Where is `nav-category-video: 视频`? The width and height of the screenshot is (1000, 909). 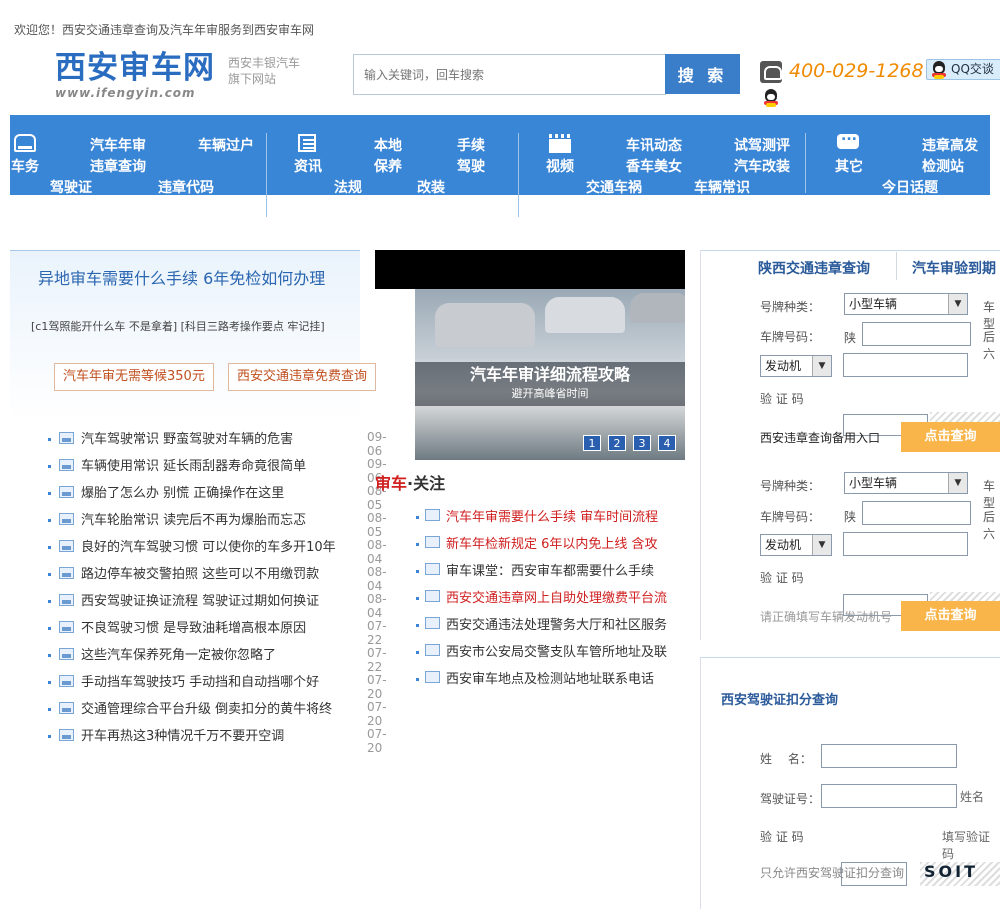
nav-category-video: 视频 is located at coordinates (560, 166).